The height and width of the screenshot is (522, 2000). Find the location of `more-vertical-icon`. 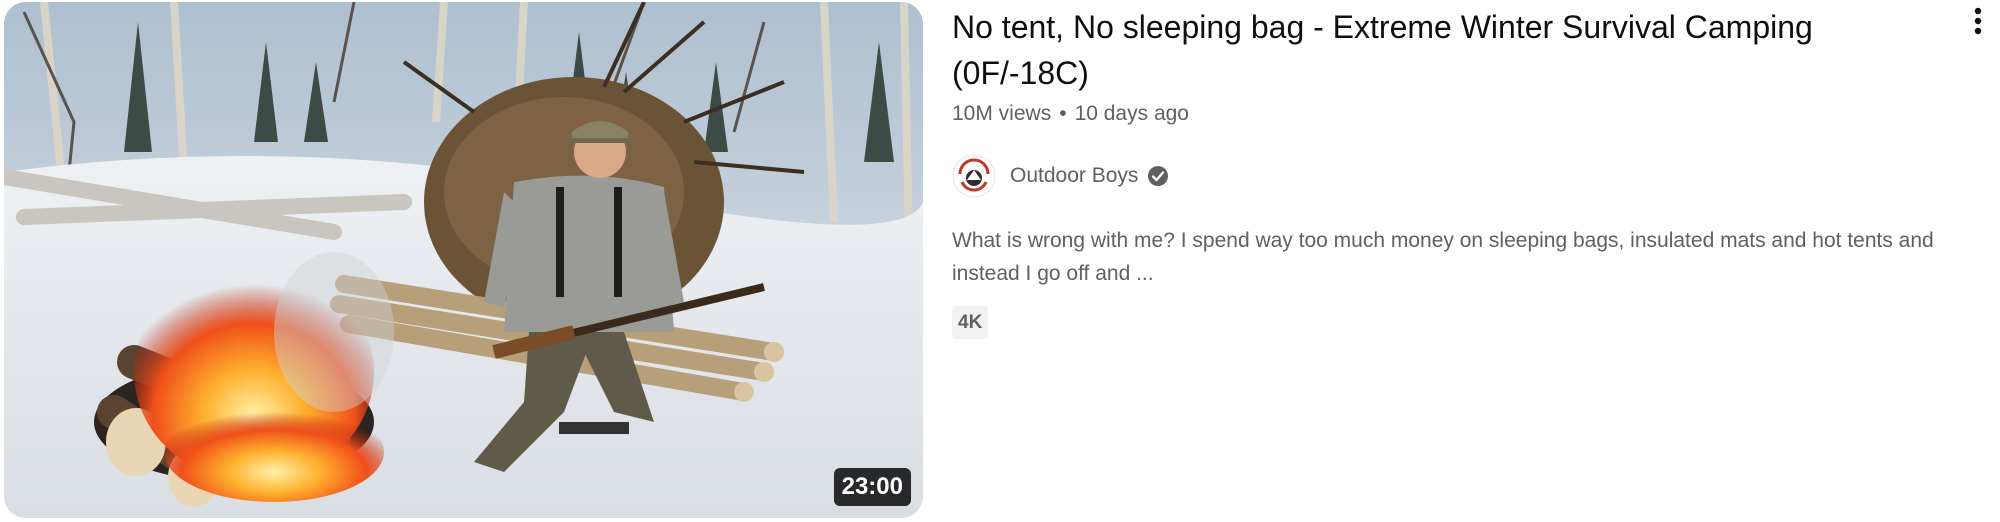

more-vertical-icon is located at coordinates (1978, 21).